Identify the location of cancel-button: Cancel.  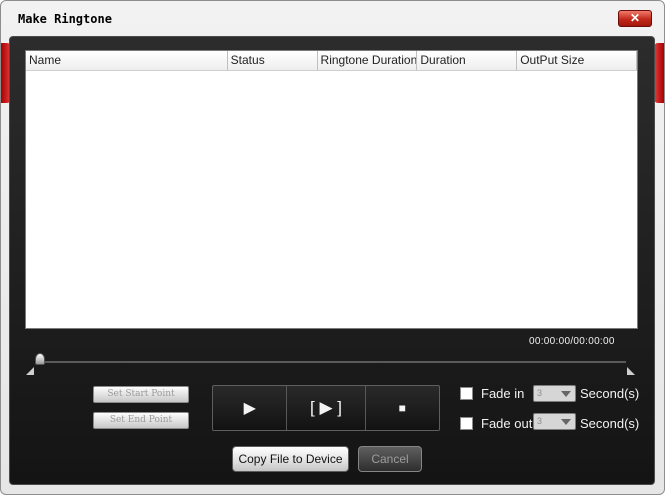
(390, 459).